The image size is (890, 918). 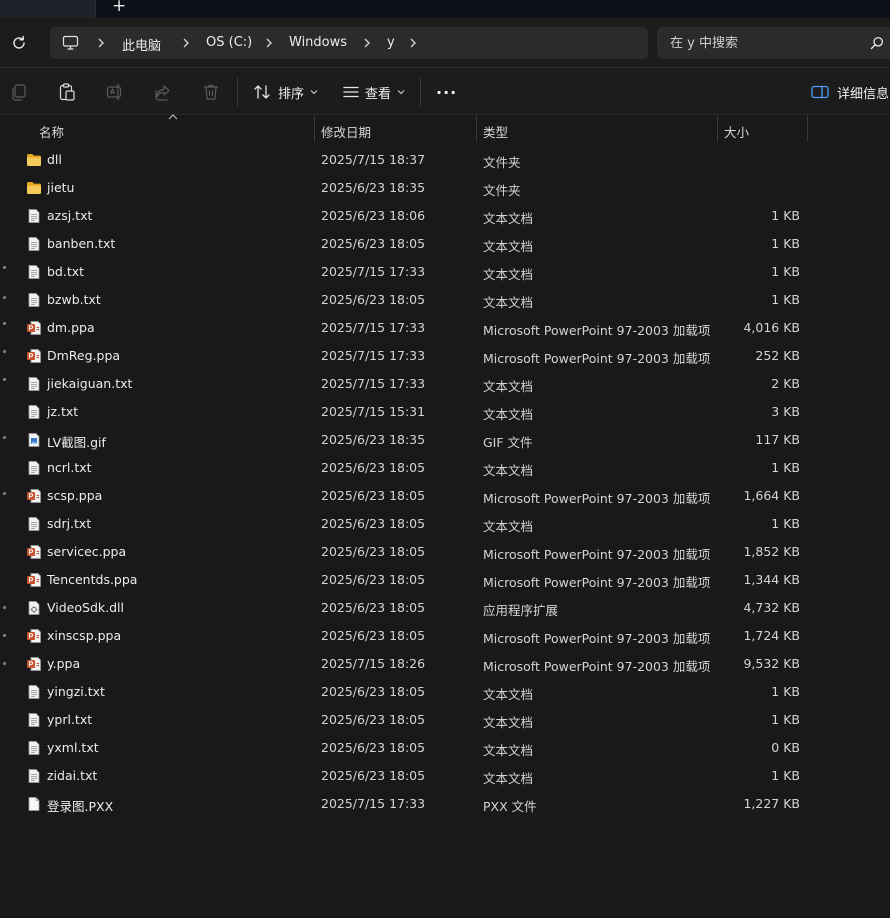 I want to click on file-row: yprl.txt 2025/6/23 18:05 文本文档 1 KB, so click(x=445, y=720).